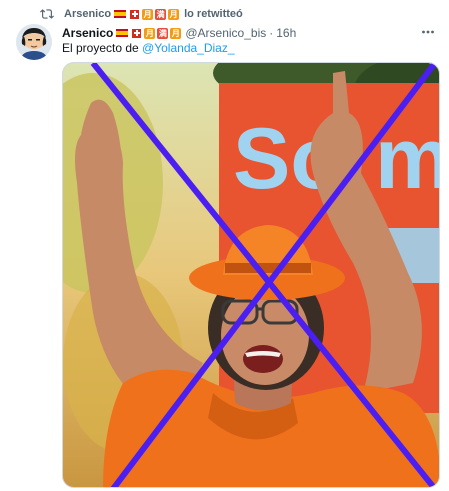 This screenshot has width=449, height=491. Describe the element at coordinates (188, 48) in the screenshot. I see `mention-link: @Yolanda_Diaz_` at that location.